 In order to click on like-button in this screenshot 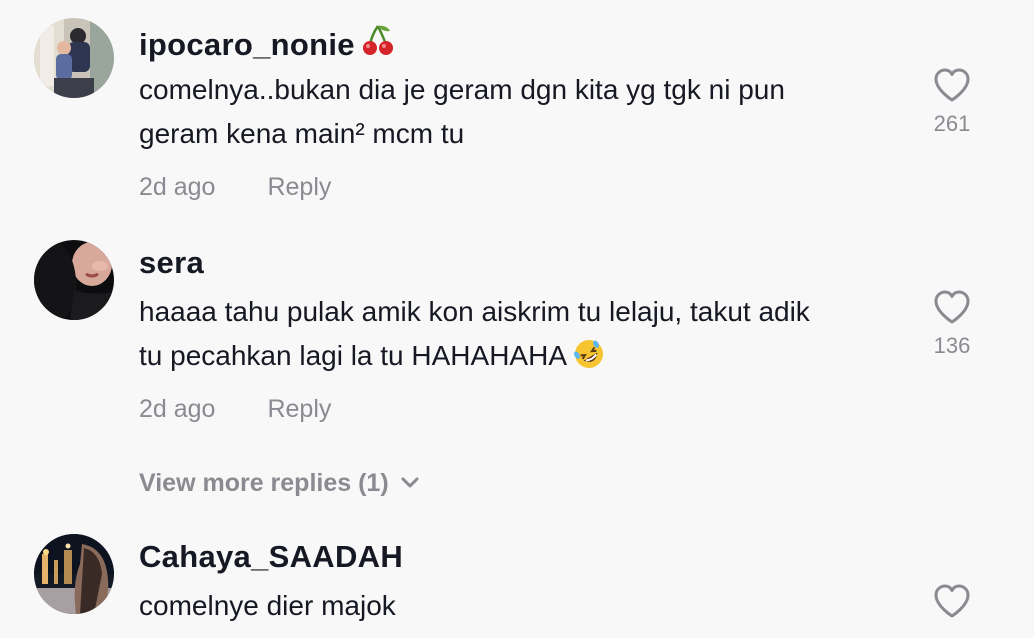, I will do `click(952, 601)`.